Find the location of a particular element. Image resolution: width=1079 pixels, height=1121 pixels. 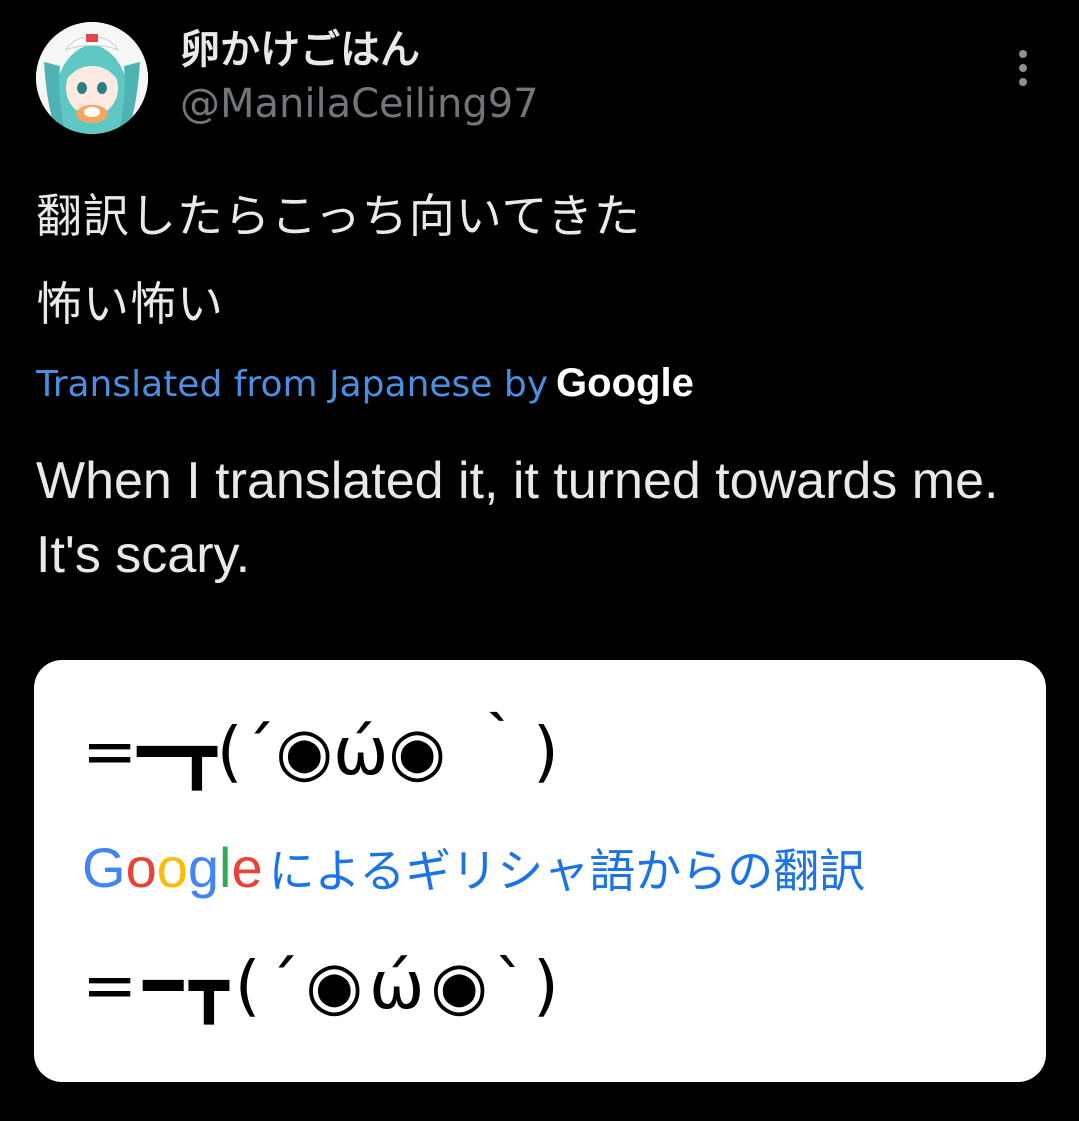

translation-notice: Translated from Japanese by Google is located at coordinates (365, 384).